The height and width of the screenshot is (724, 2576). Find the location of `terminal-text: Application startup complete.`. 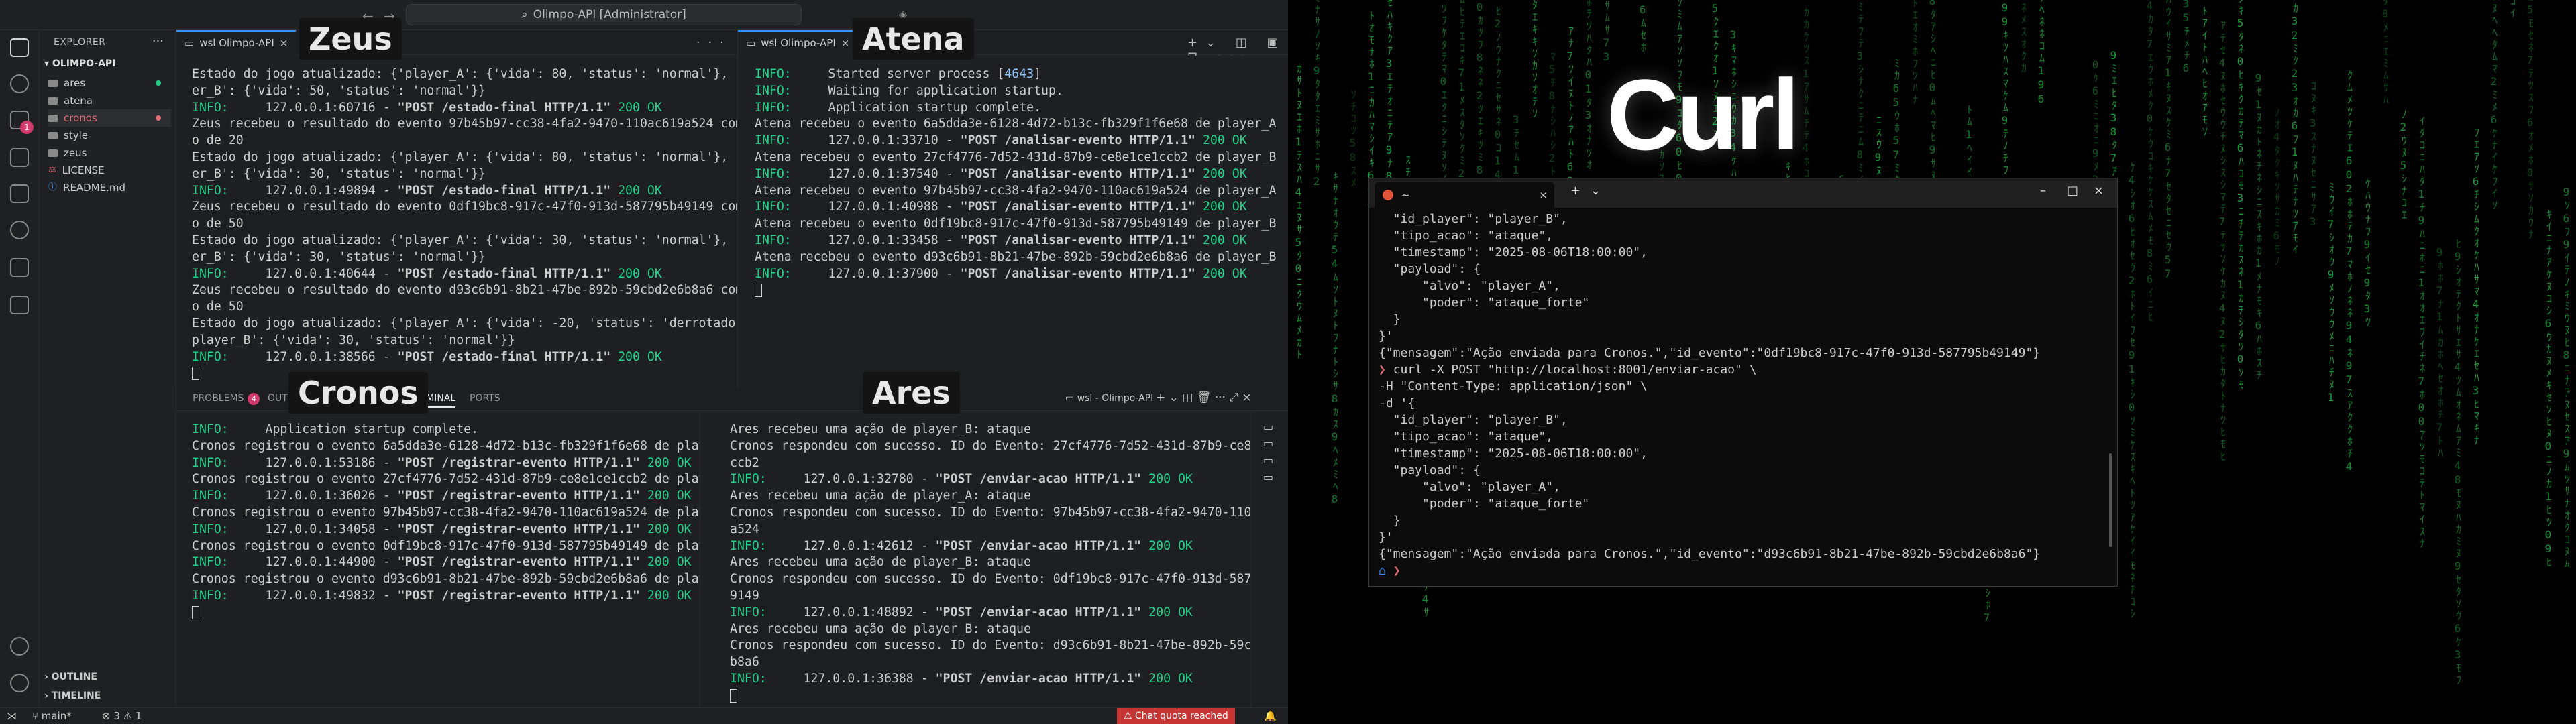

terminal-text: Application startup complete. is located at coordinates (353, 429).